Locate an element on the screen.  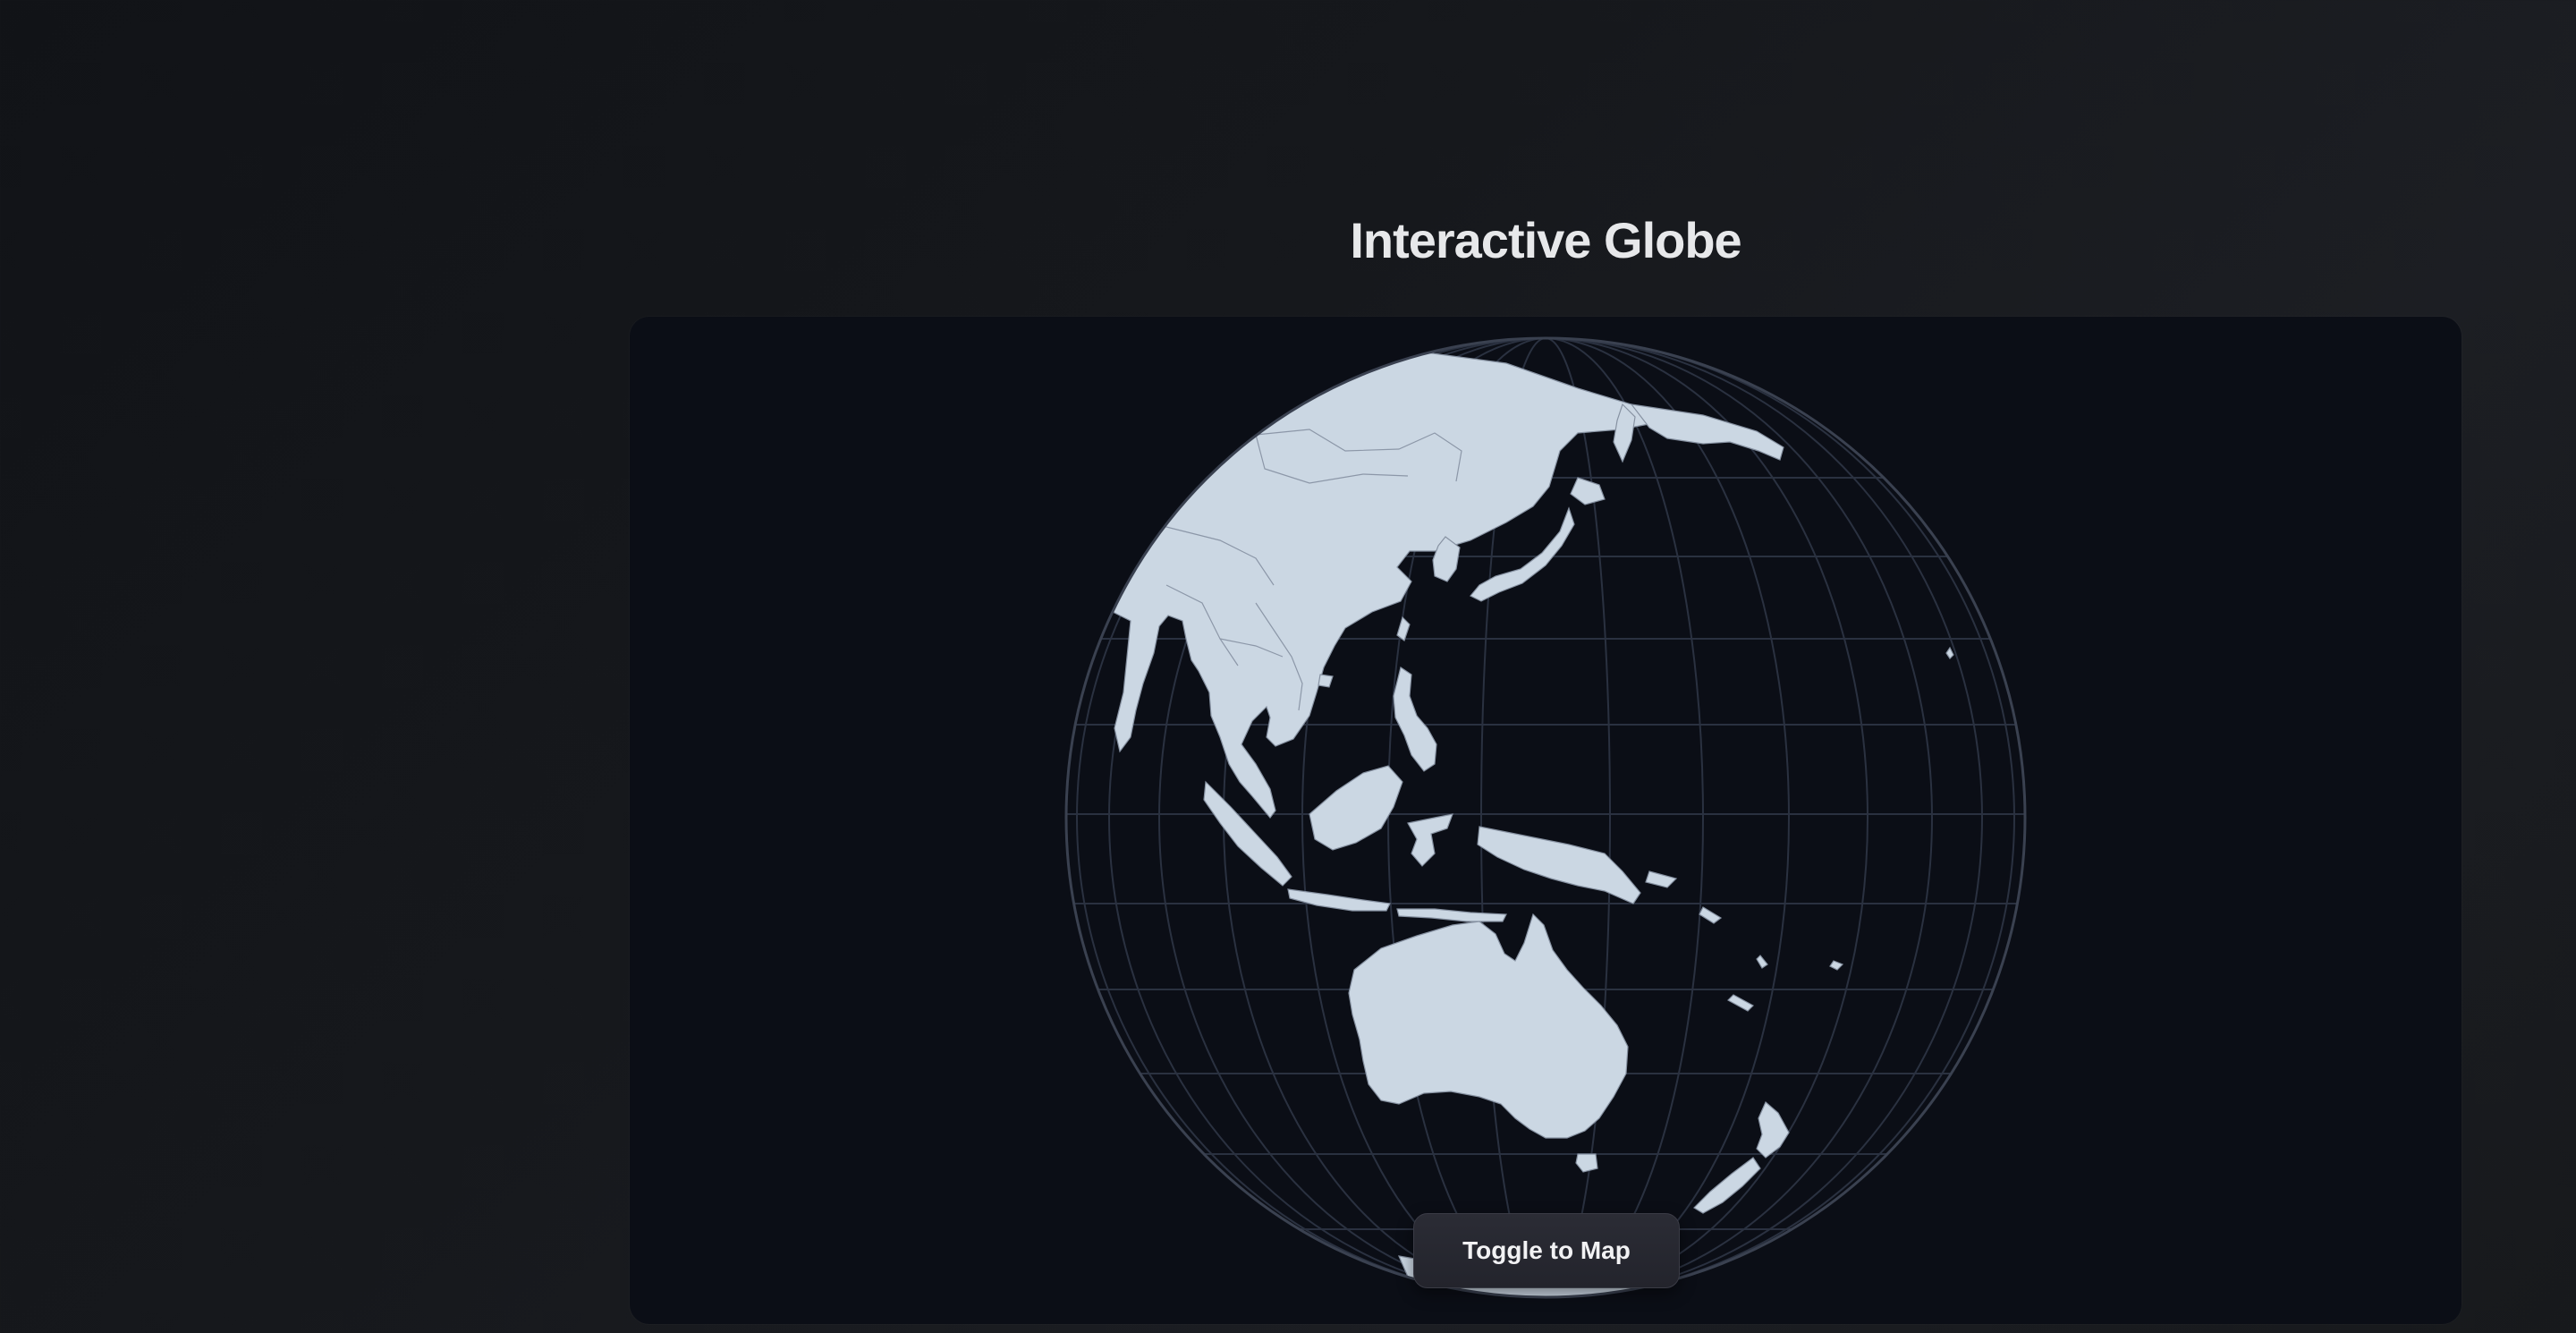
toggle-map-button: Toggle to Map is located at coordinates (1546, 1250).